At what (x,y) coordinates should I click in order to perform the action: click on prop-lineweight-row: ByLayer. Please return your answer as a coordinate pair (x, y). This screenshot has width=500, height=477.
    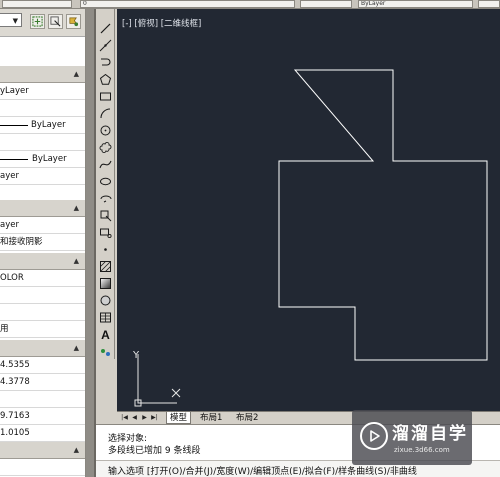
    Looking at the image, I should click on (42, 159).